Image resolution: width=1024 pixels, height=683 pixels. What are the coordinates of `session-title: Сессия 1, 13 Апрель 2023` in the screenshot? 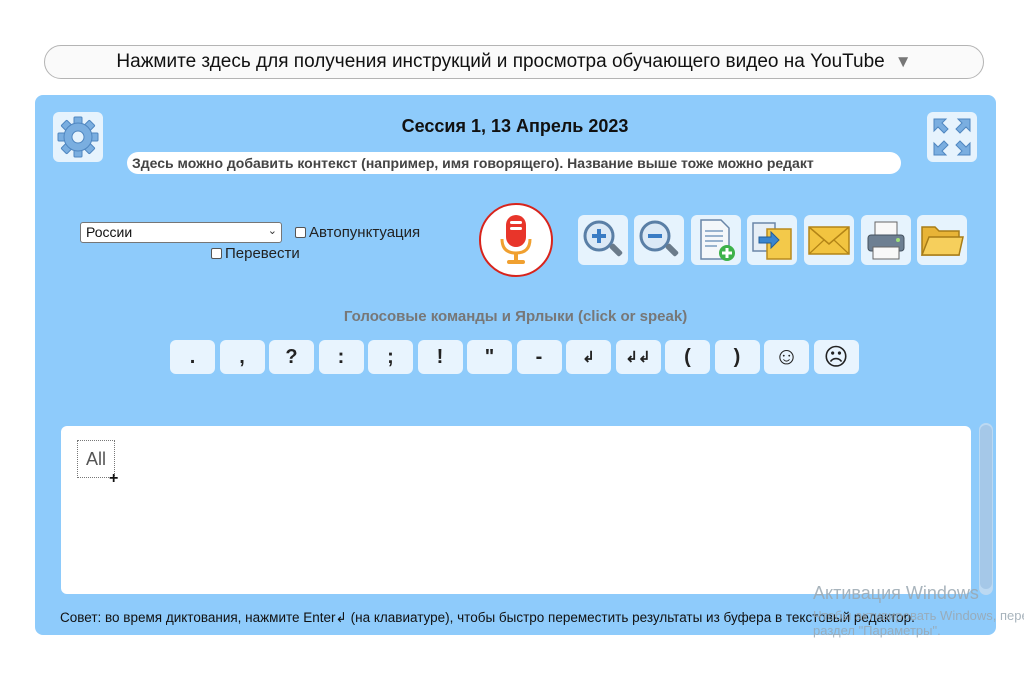 It's located at (515, 126).